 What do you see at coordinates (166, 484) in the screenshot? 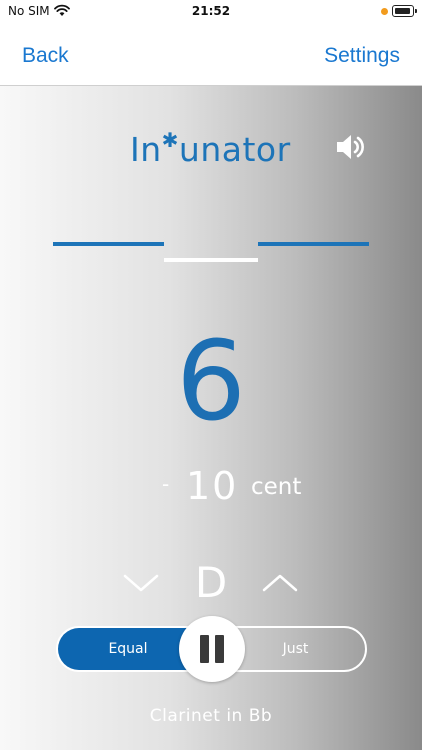
I see `cent-sign: -` at bounding box center [166, 484].